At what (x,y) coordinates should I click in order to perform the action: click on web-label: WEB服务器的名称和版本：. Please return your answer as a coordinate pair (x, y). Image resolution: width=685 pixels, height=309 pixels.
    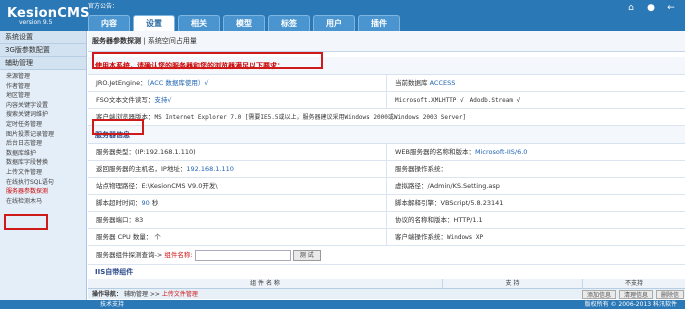
    Looking at the image, I should click on (435, 152).